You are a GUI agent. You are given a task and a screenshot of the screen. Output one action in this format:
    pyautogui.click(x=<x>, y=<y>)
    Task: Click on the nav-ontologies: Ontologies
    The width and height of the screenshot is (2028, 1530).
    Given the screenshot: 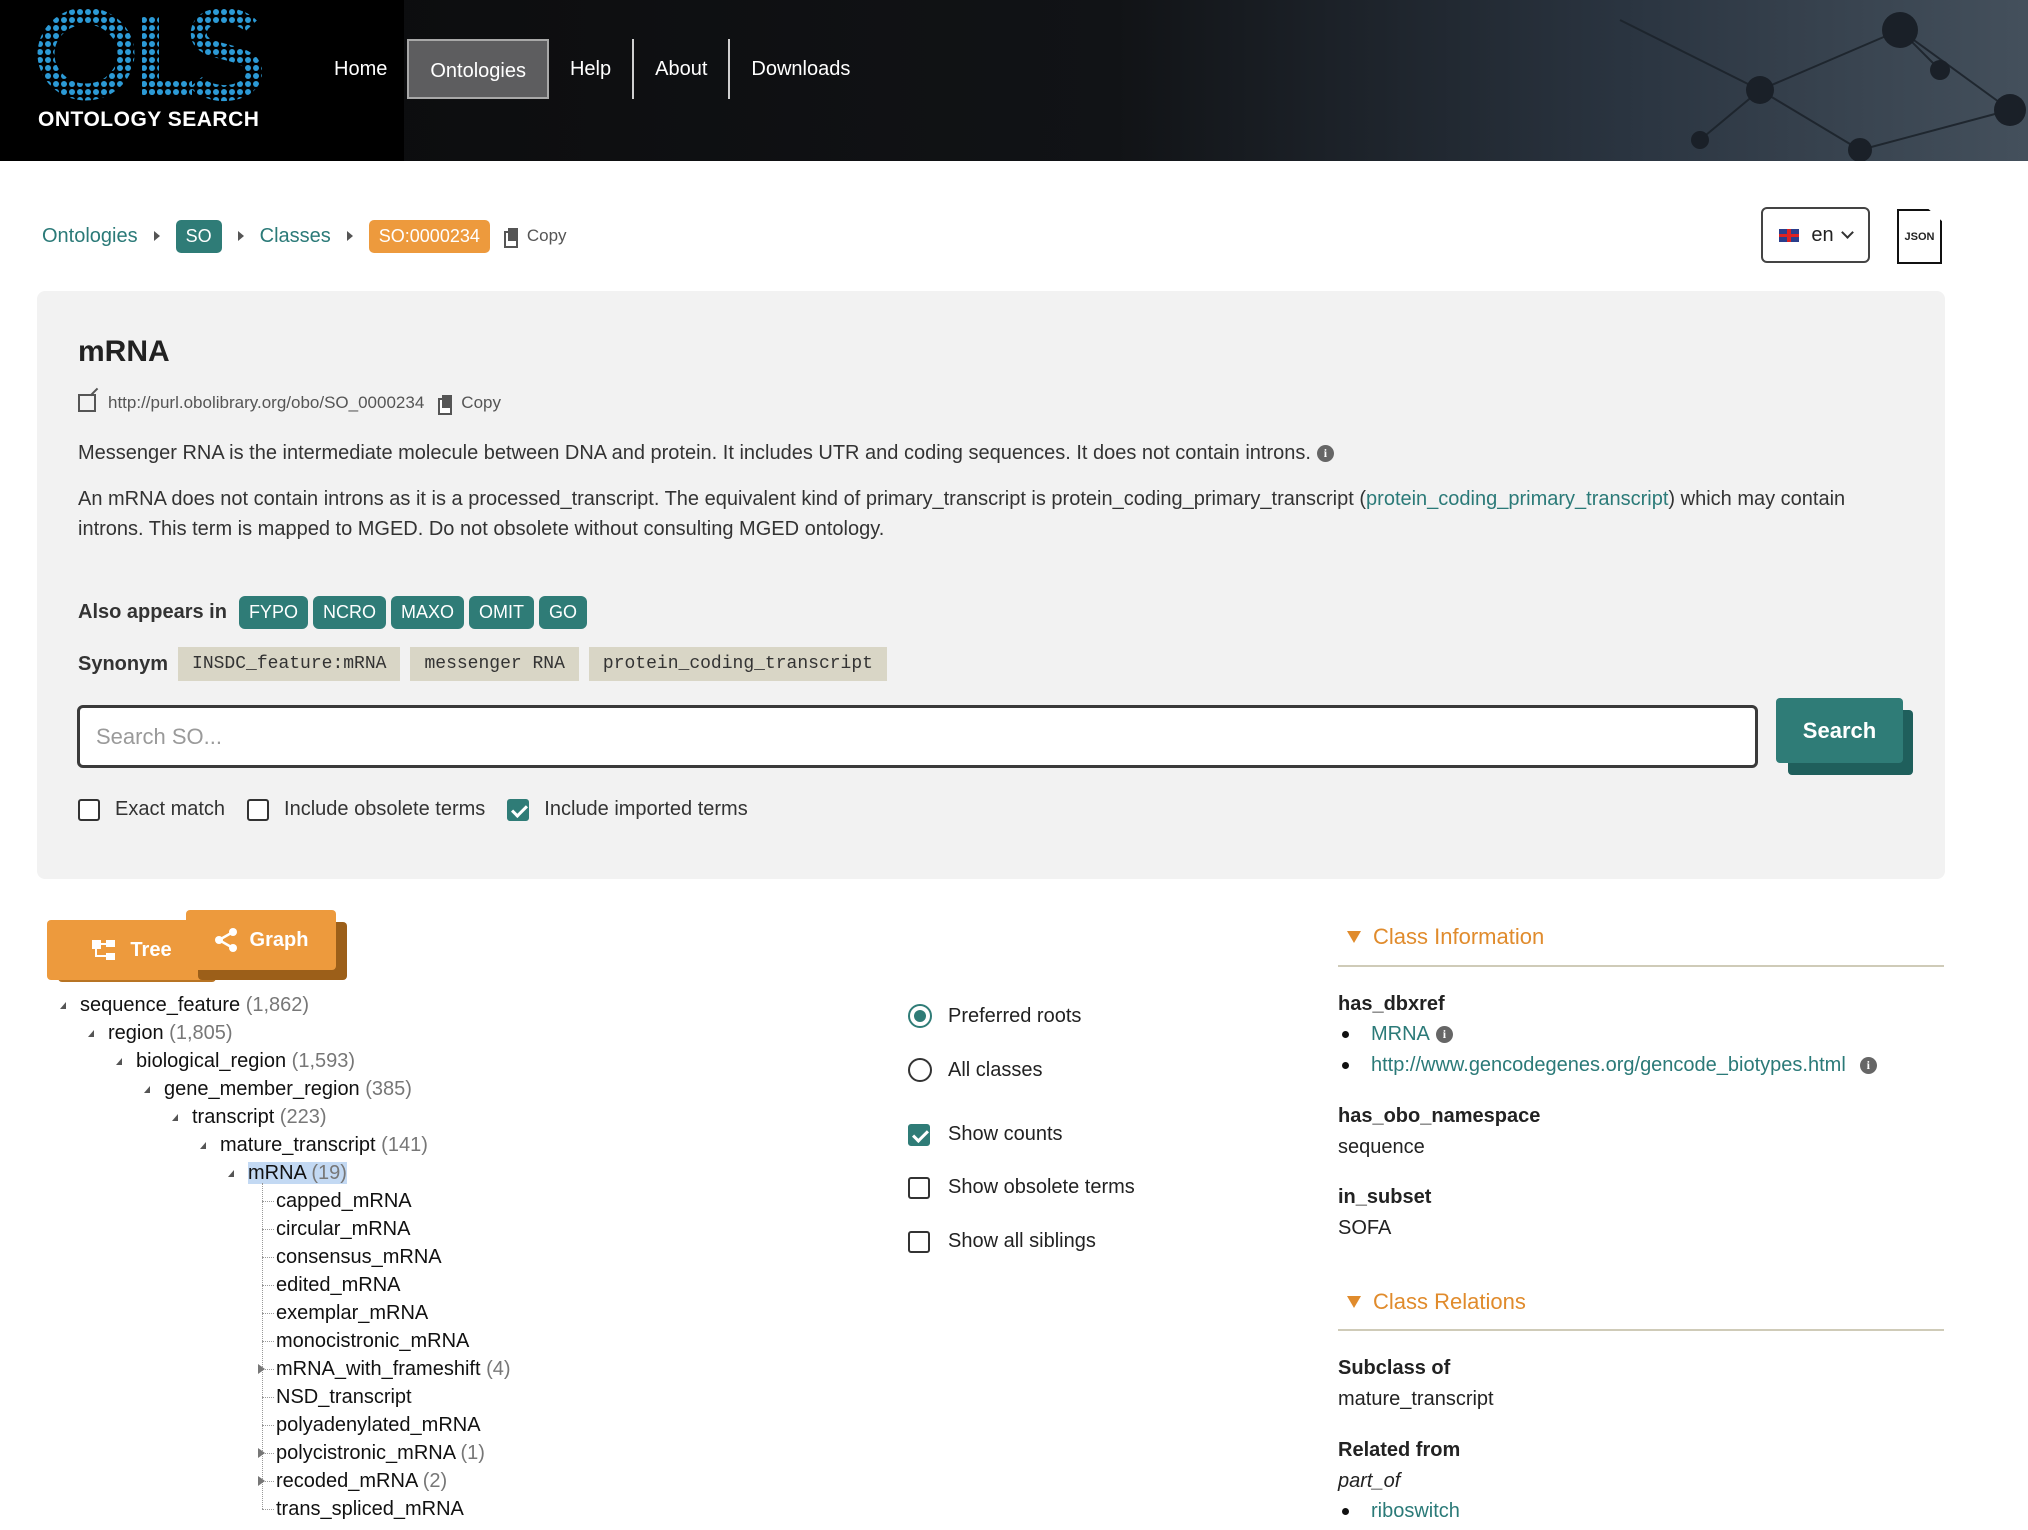 What is the action you would take?
    pyautogui.click(x=478, y=69)
    